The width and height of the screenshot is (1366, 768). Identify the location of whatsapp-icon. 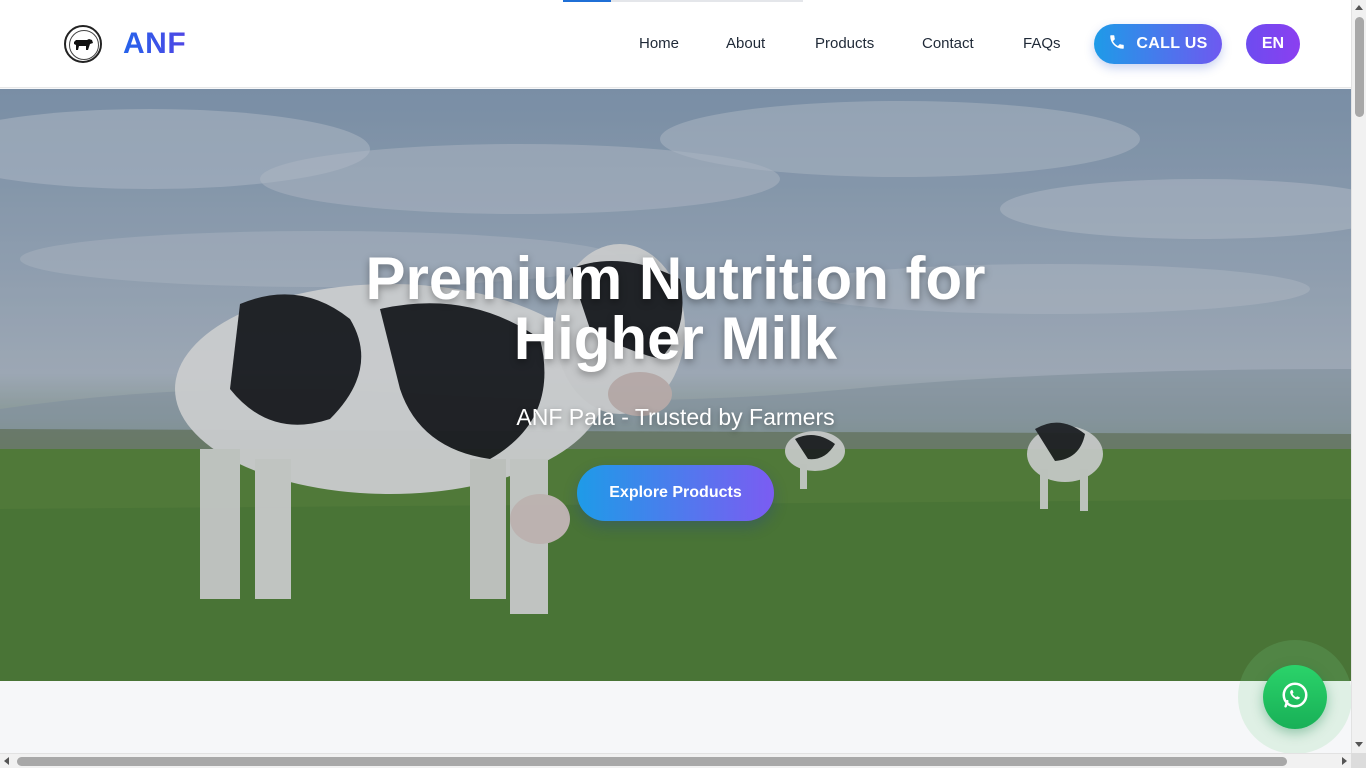
(1295, 697).